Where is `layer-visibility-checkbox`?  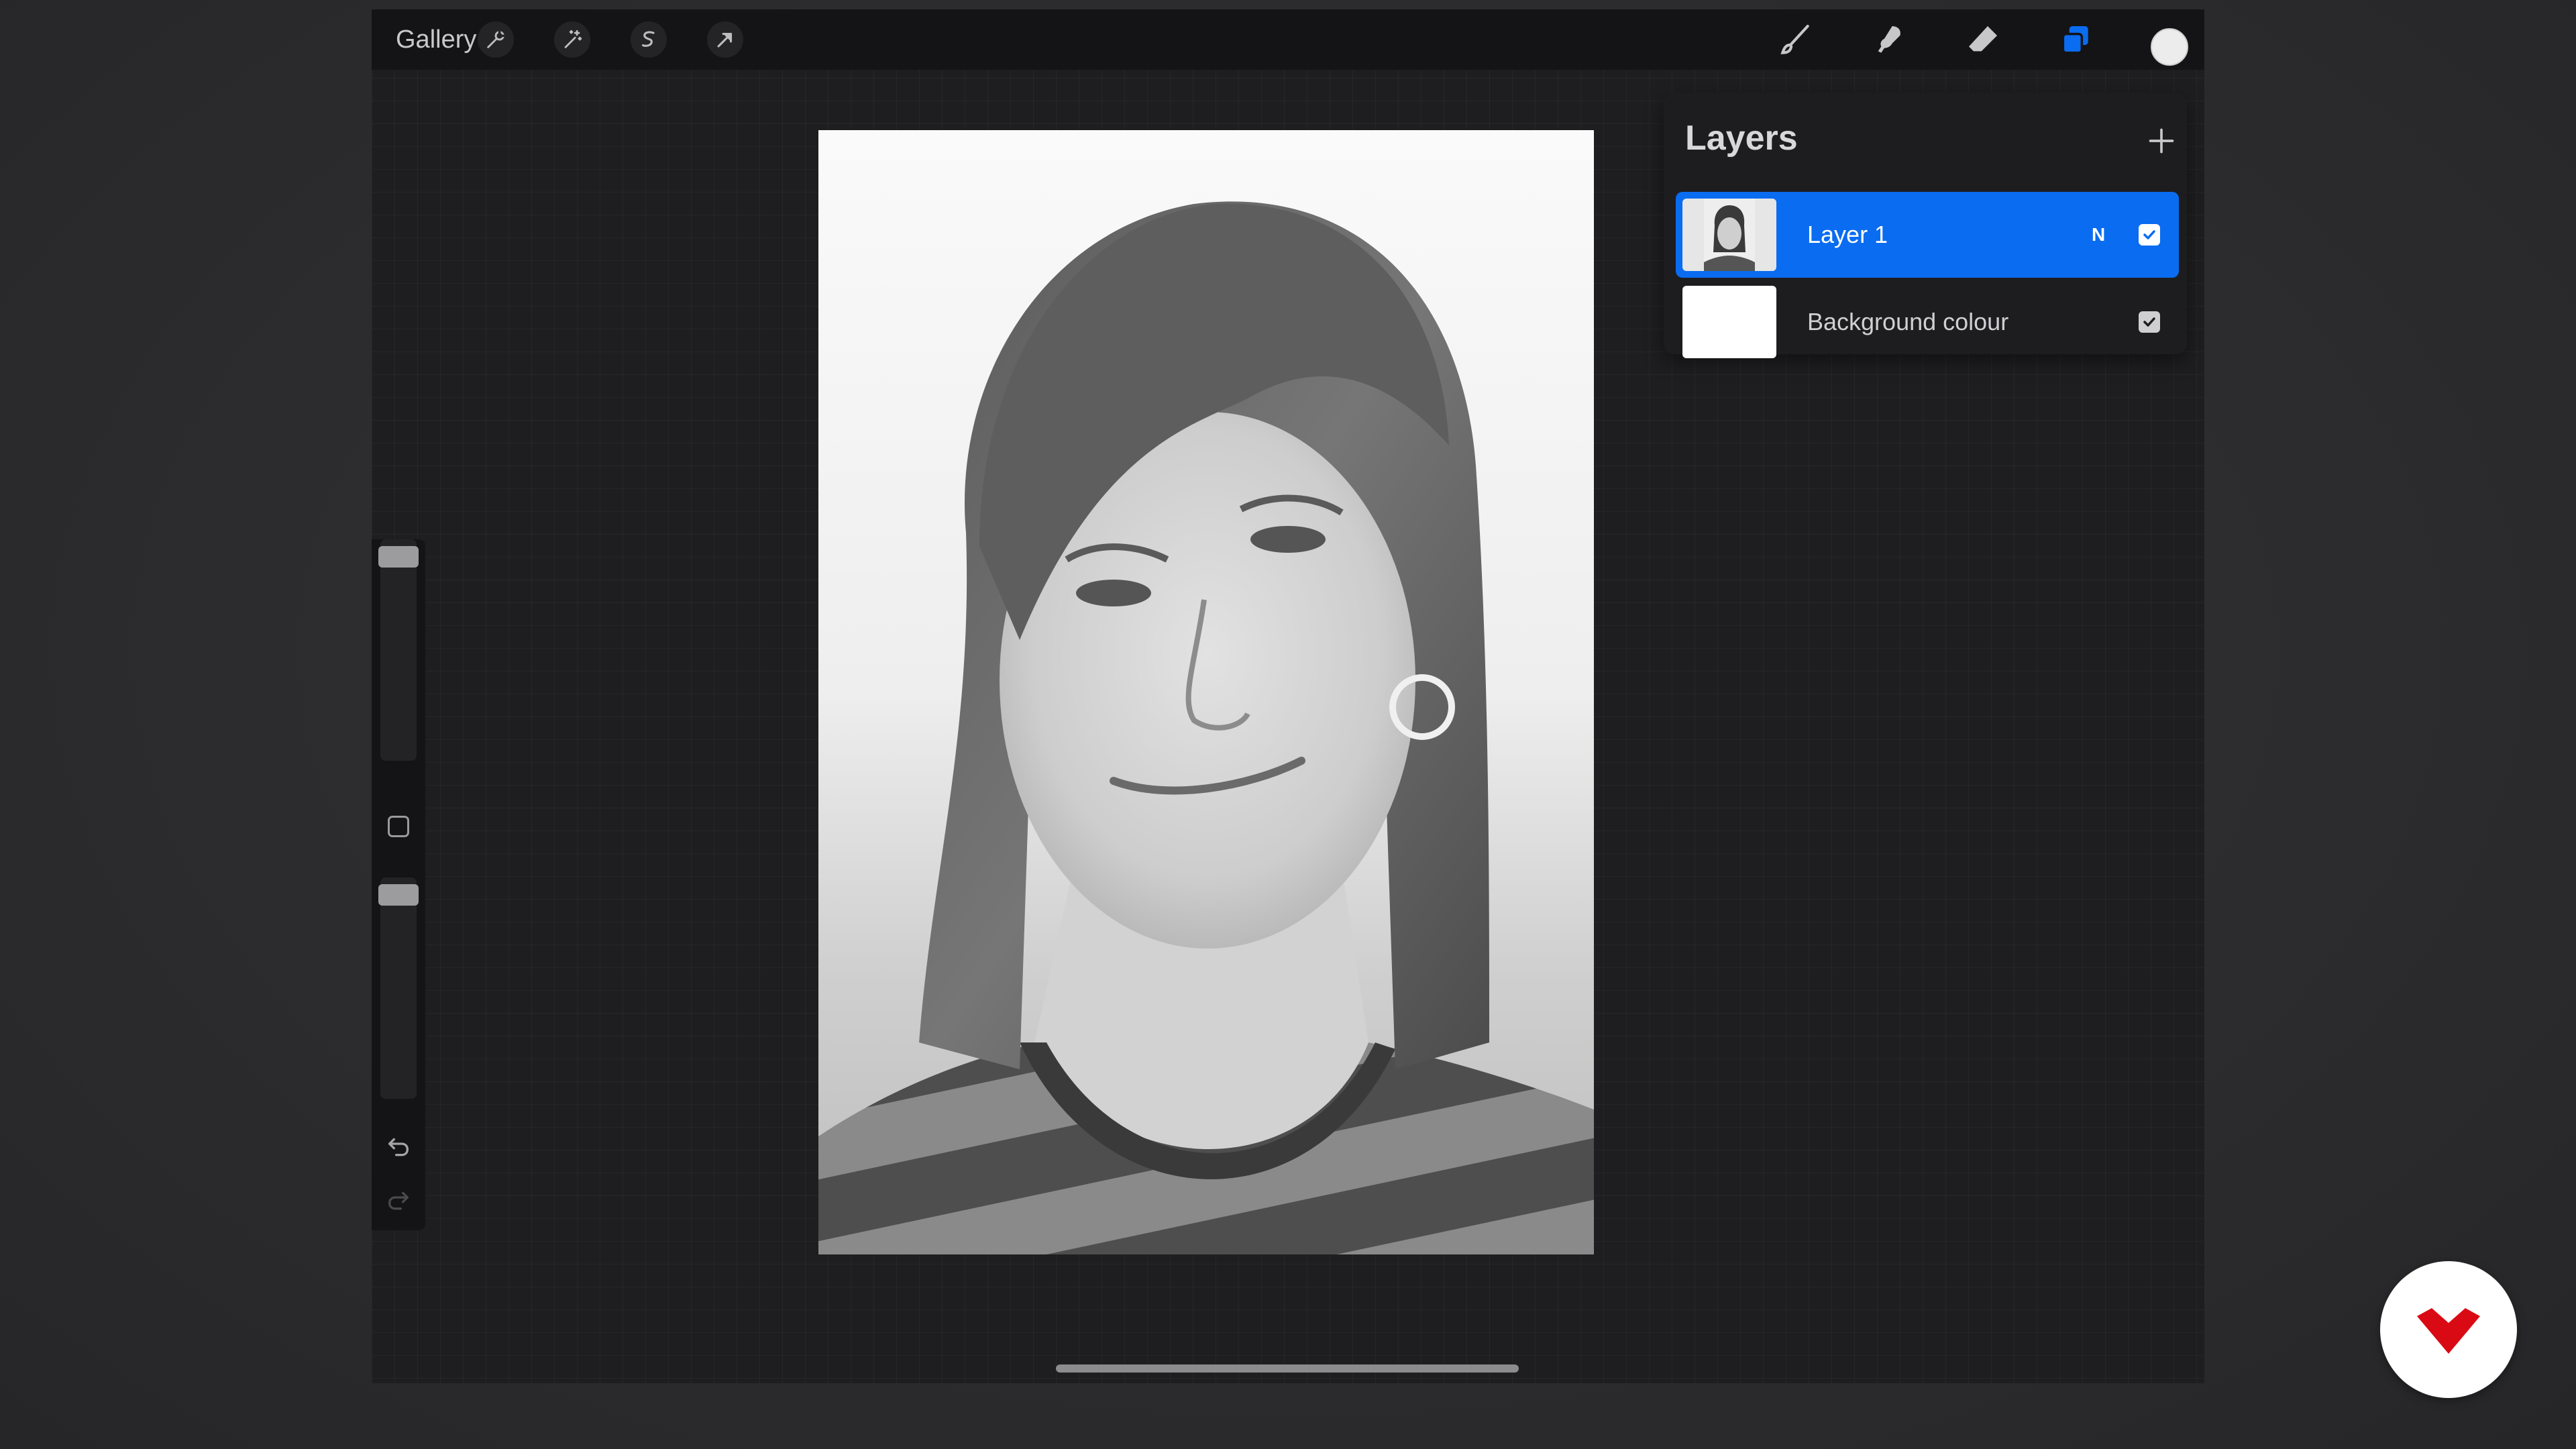 layer-visibility-checkbox is located at coordinates (2149, 235).